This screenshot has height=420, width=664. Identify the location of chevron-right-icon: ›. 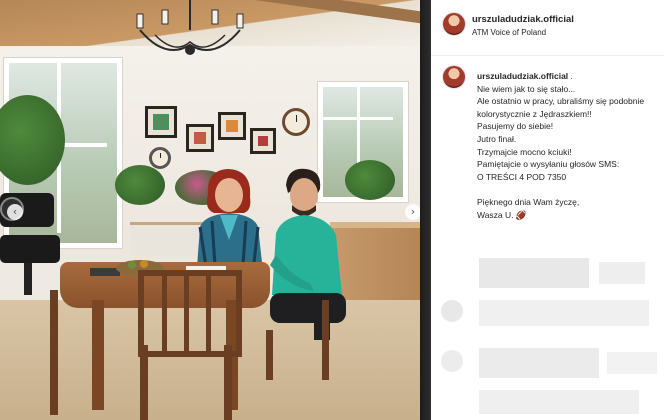
(413, 211).